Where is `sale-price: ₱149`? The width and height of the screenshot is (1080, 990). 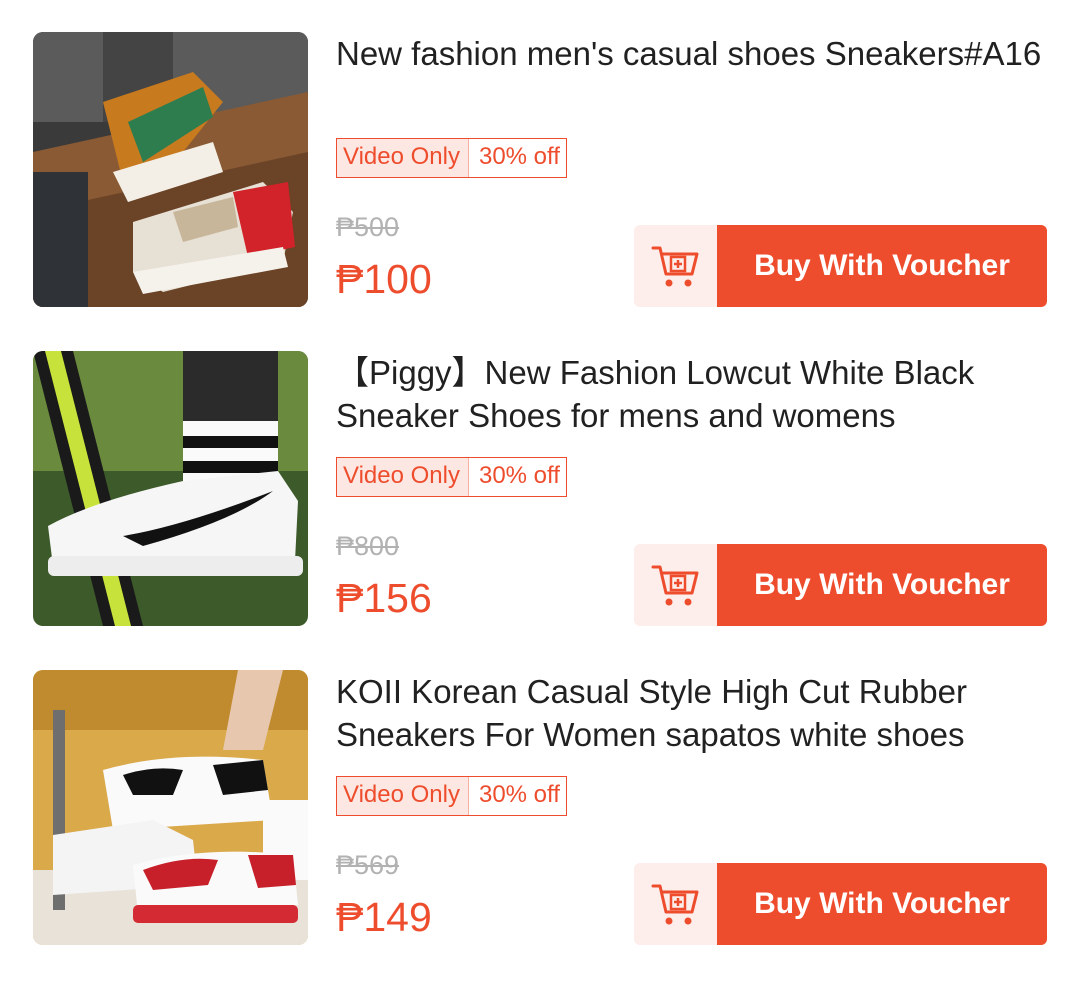
sale-price: ₱149 is located at coordinates (384, 917).